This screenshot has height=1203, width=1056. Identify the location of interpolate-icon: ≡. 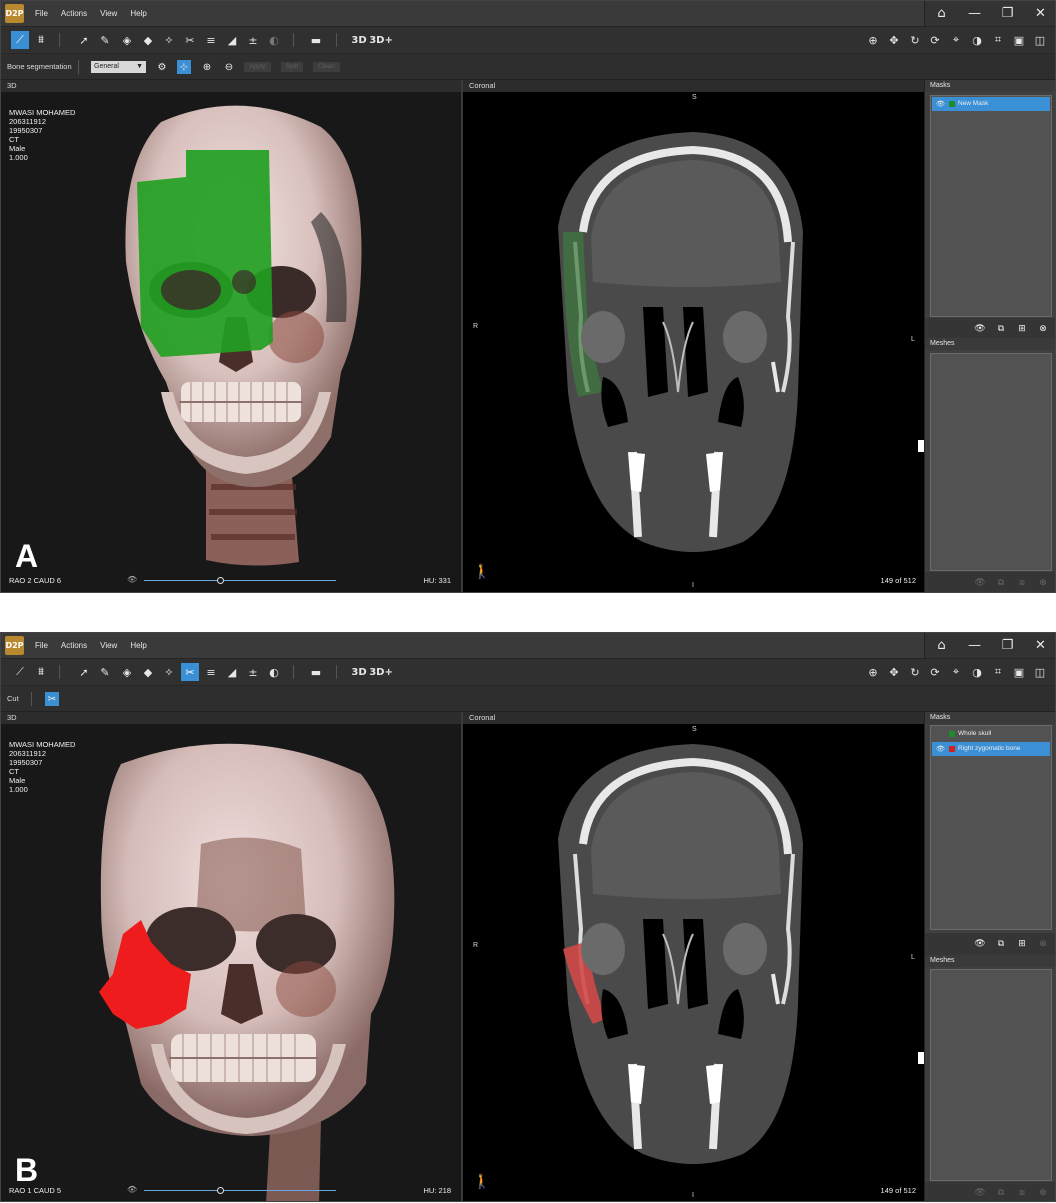
(211, 672).